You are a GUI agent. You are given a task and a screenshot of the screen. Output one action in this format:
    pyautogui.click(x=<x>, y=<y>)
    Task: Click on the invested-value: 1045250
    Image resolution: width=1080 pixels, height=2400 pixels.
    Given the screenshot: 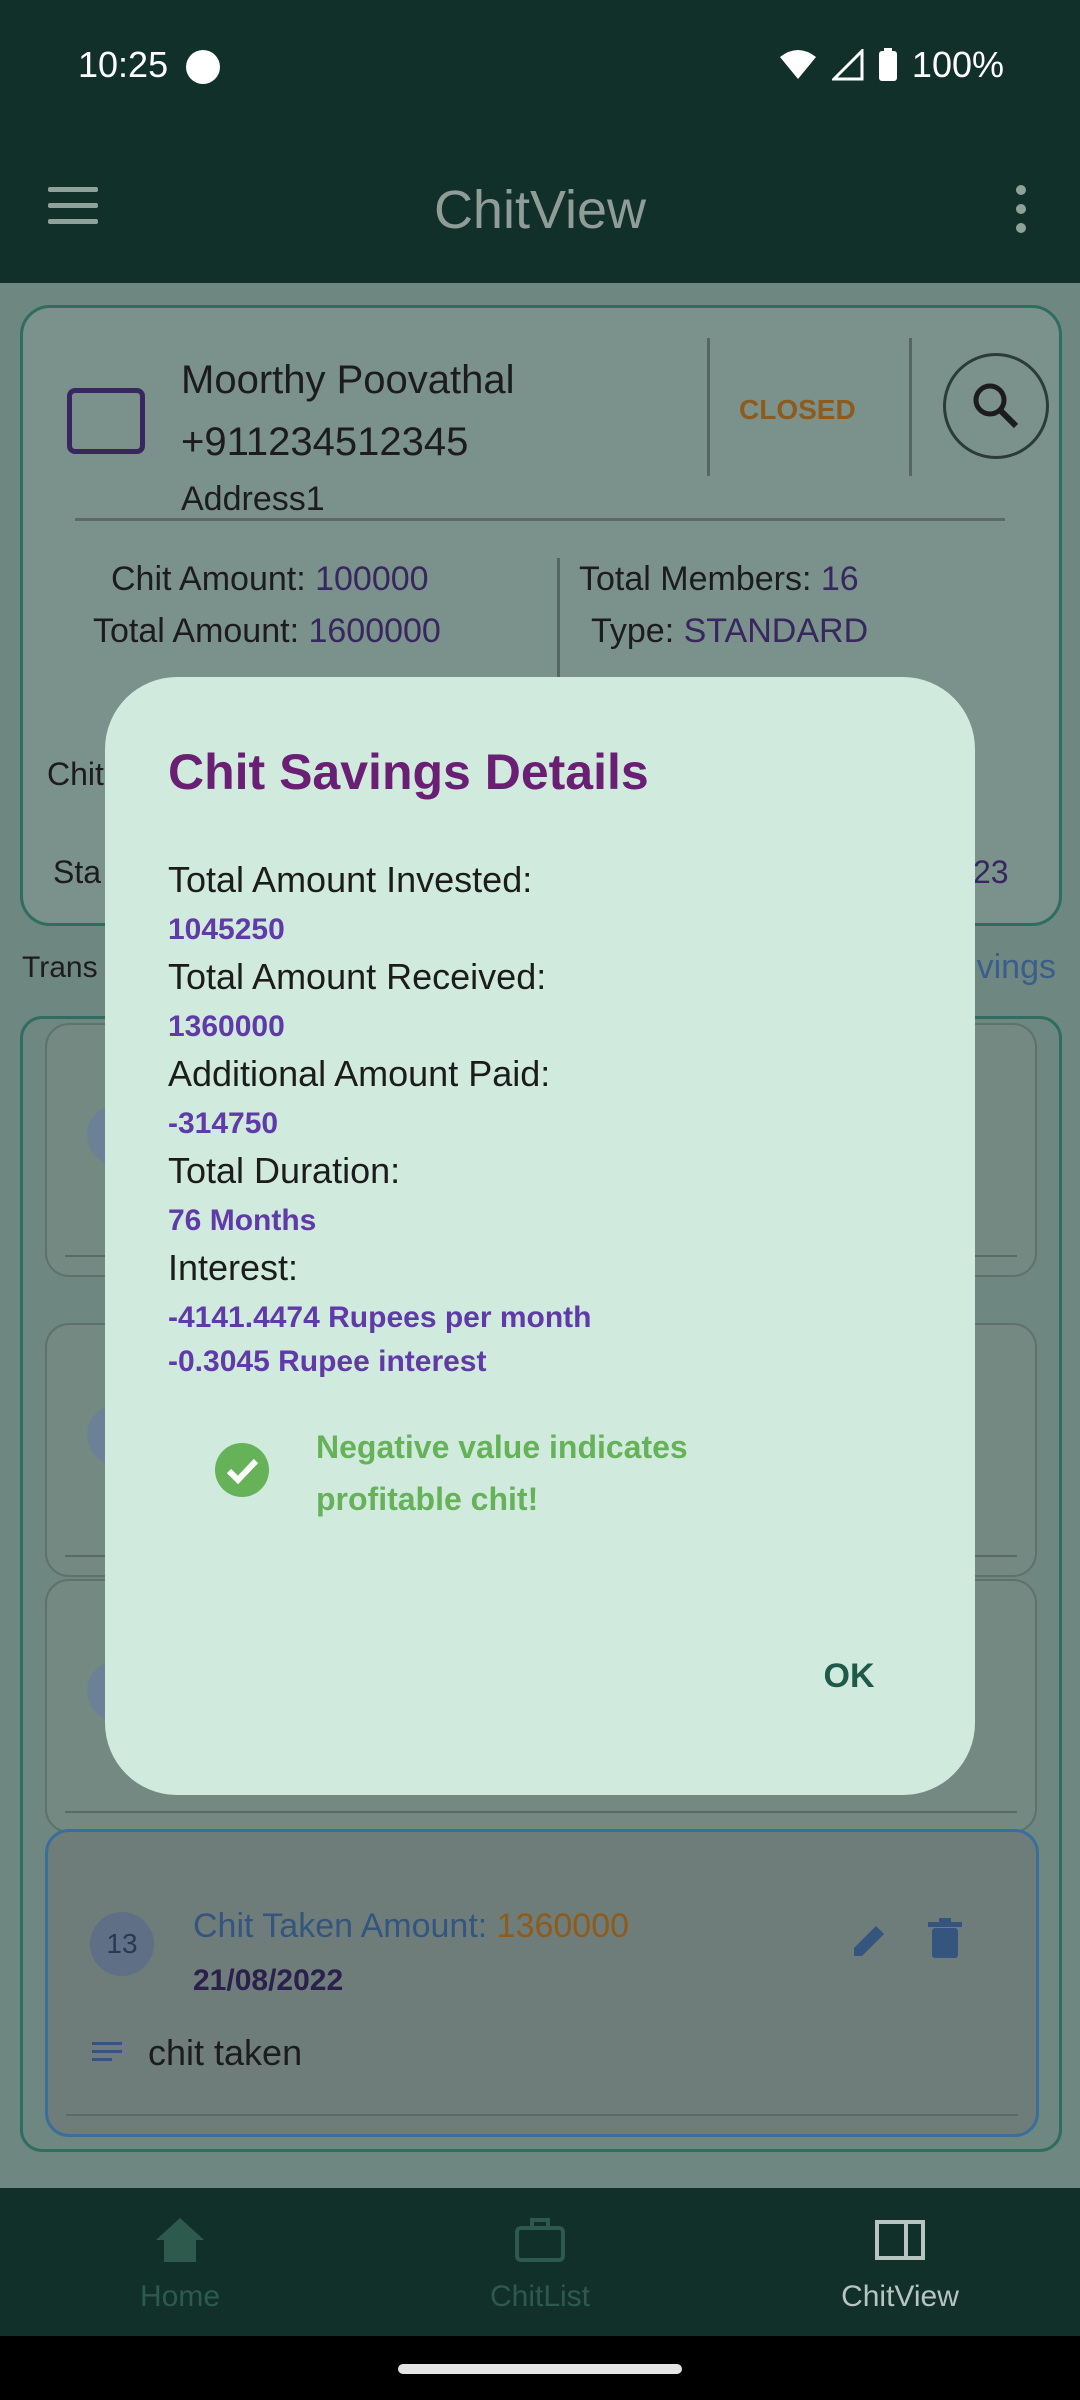 What is the action you would take?
    pyautogui.click(x=226, y=929)
    